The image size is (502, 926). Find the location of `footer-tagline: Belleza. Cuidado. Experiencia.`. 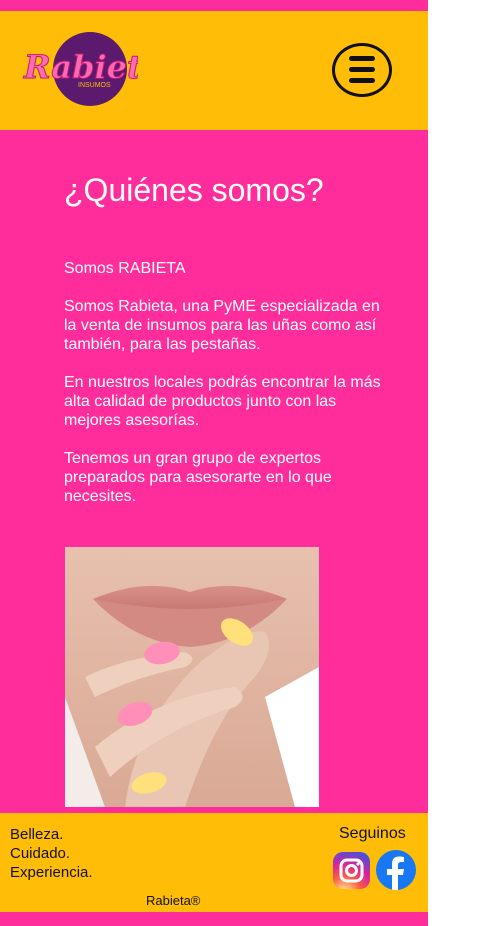

footer-tagline: Belleza. Cuidado. Experiencia. is located at coordinates (51, 853).